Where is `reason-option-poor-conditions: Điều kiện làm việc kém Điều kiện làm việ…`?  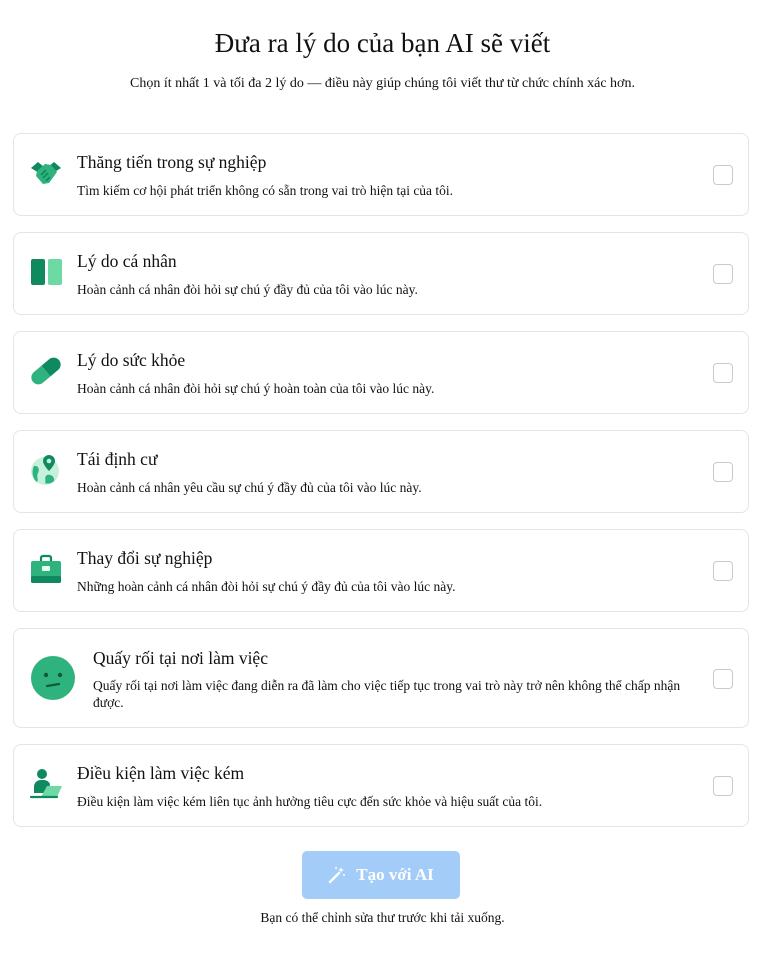
reason-option-poor-conditions: Điều kiện làm việc kém Điều kiện làm việ… is located at coordinates (381, 785).